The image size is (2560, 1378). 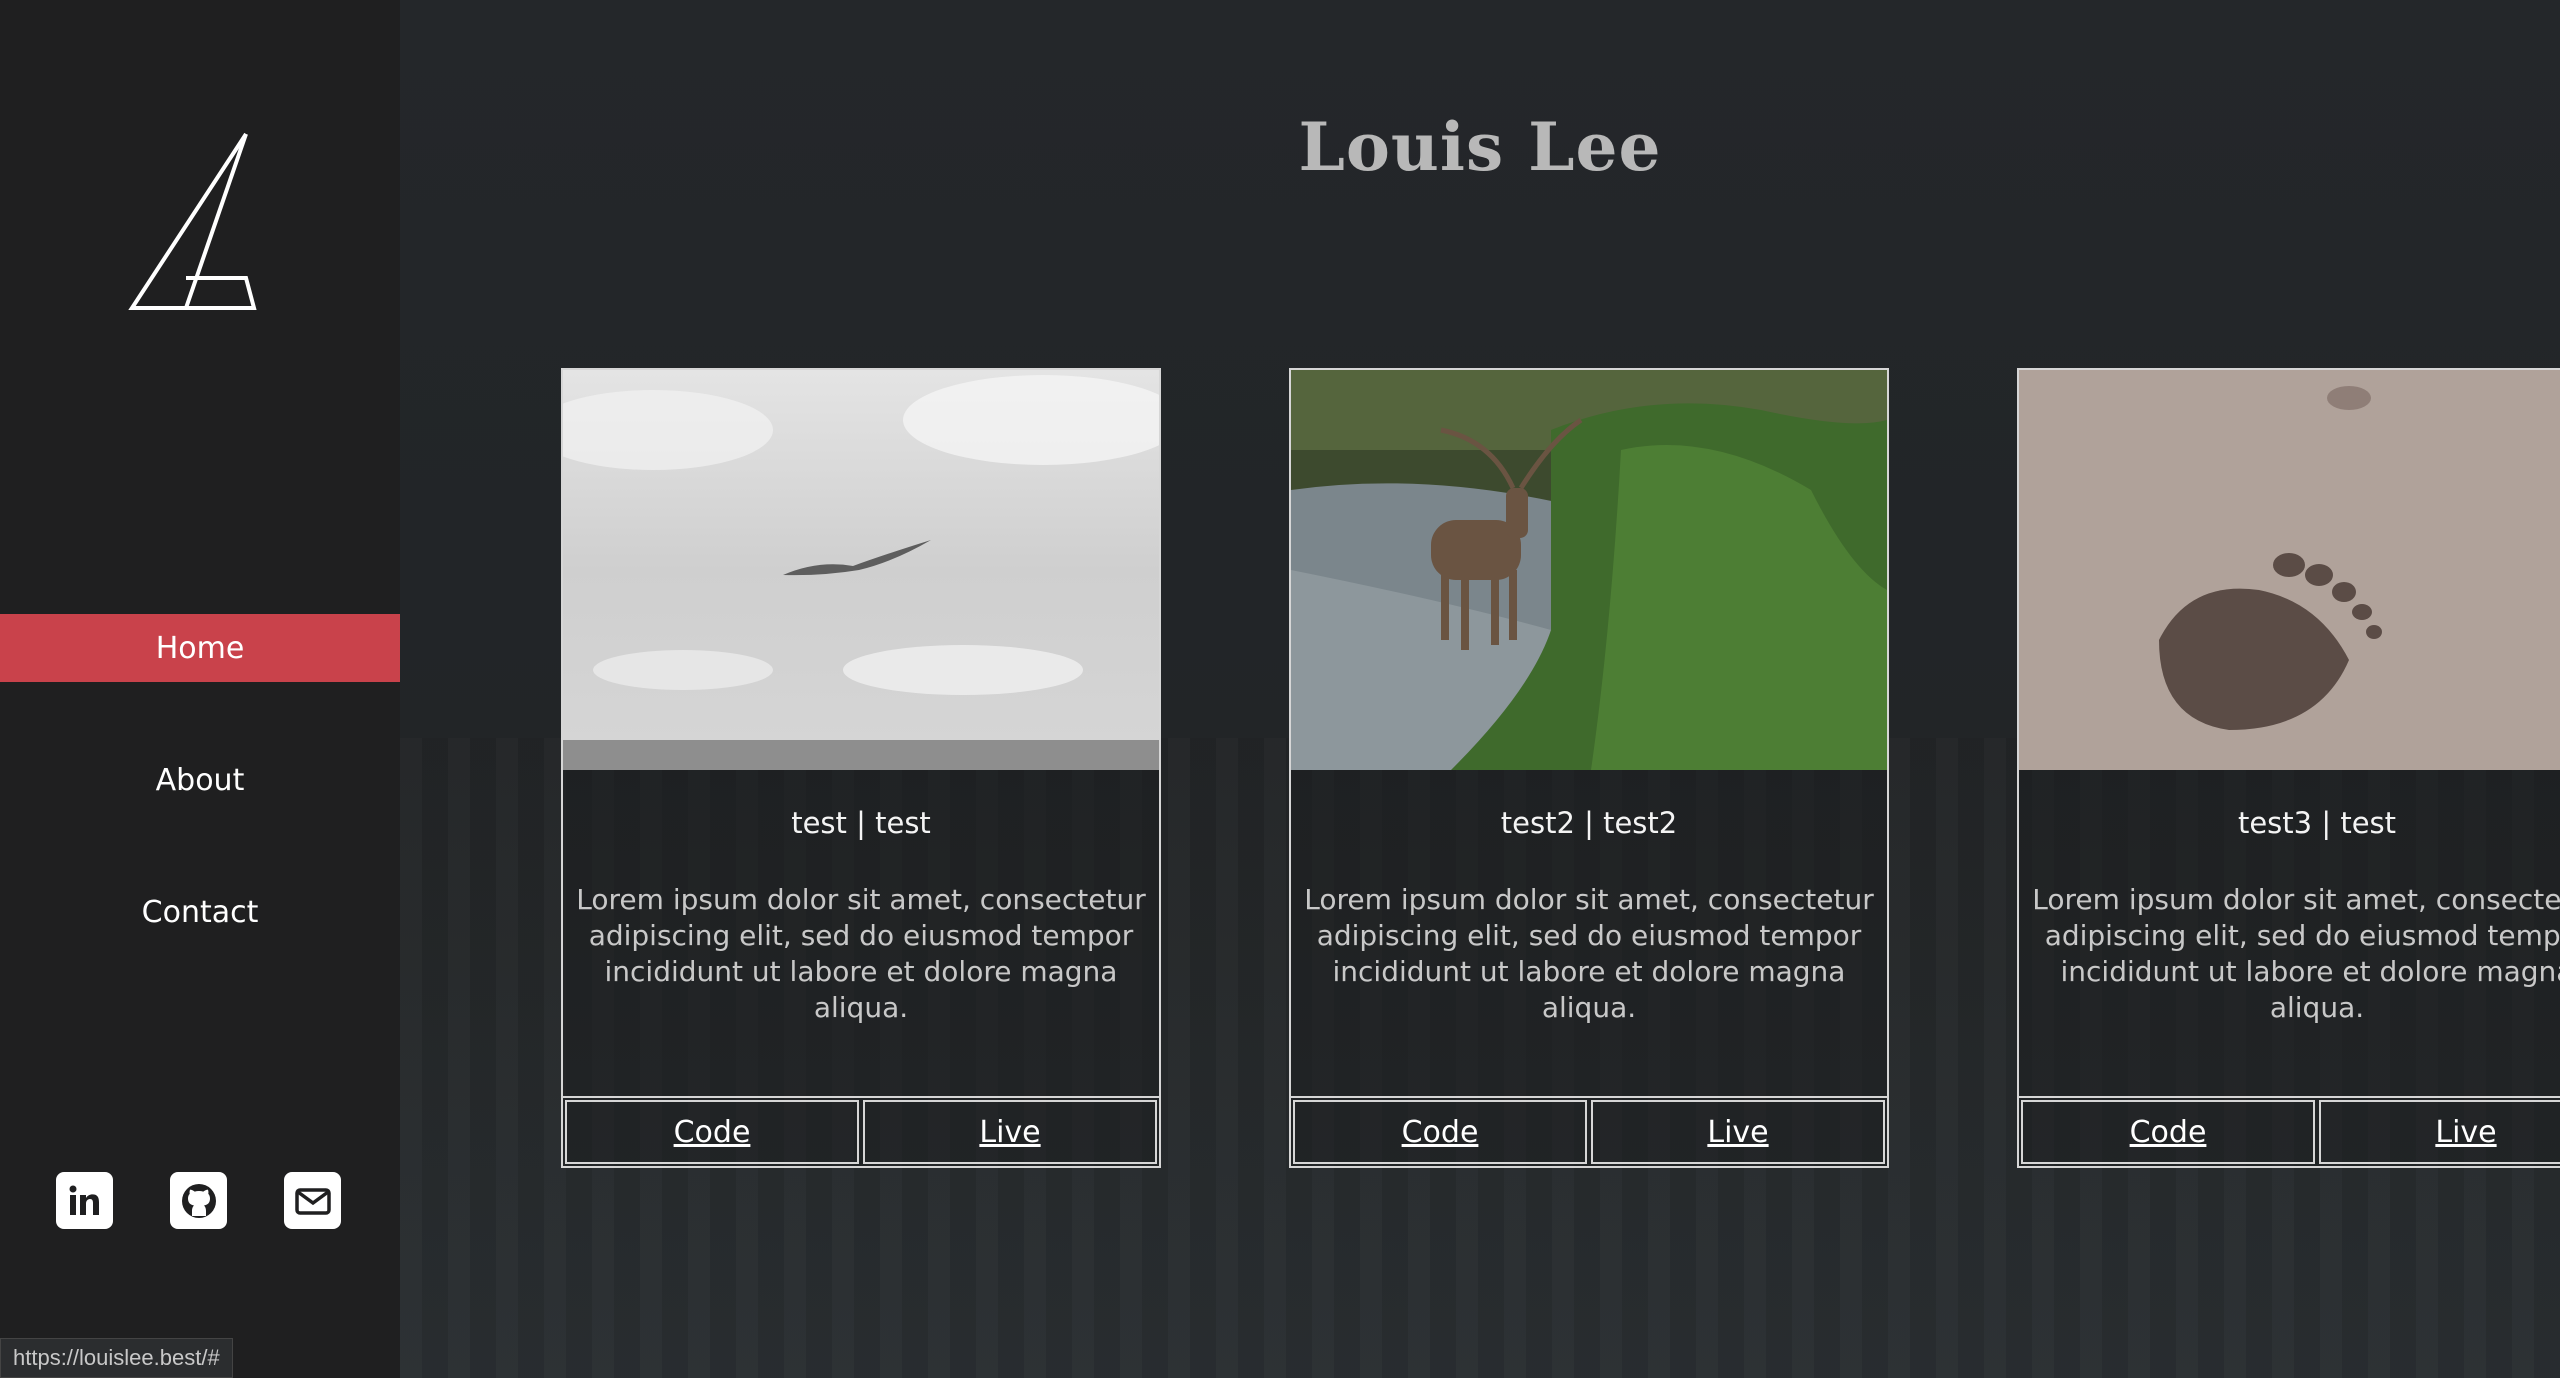 What do you see at coordinates (200, 780) in the screenshot?
I see `nav-about: About` at bounding box center [200, 780].